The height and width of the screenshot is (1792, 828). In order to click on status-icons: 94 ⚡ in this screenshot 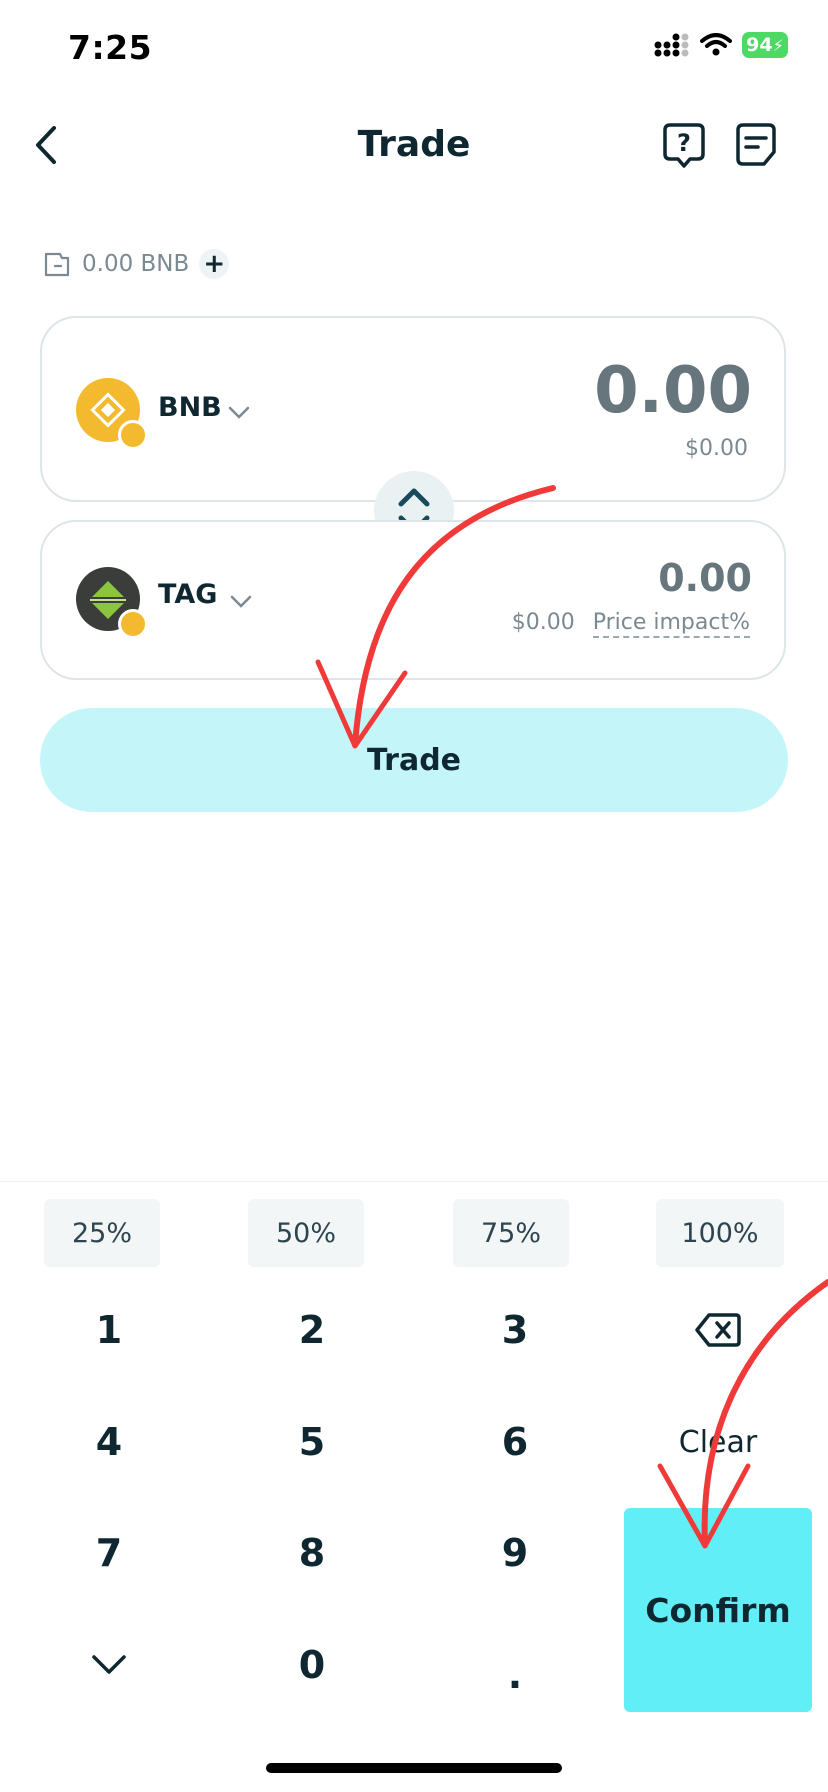, I will do `click(721, 45)`.